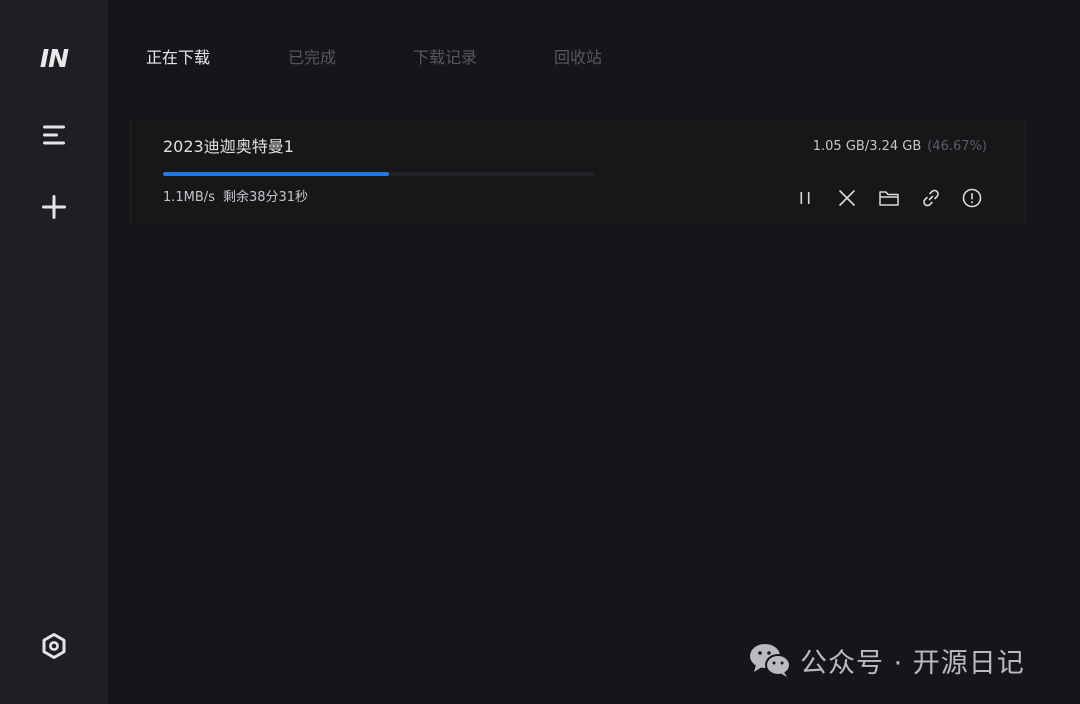  What do you see at coordinates (312, 58) in the screenshot?
I see `tab-completed: 已完成` at bounding box center [312, 58].